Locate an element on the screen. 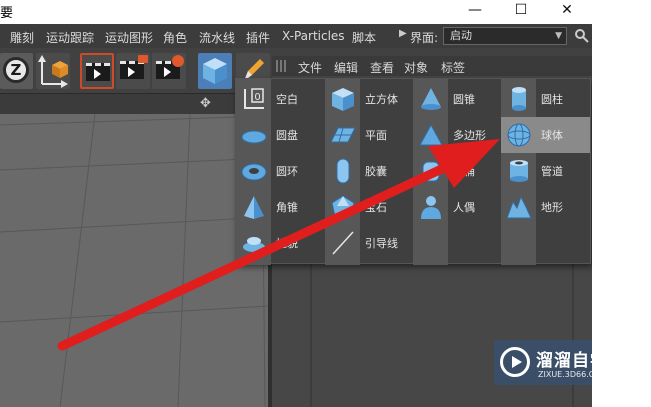 The width and height of the screenshot is (651, 407). primitive-pyramid: 角锥 is located at coordinates (280, 207).